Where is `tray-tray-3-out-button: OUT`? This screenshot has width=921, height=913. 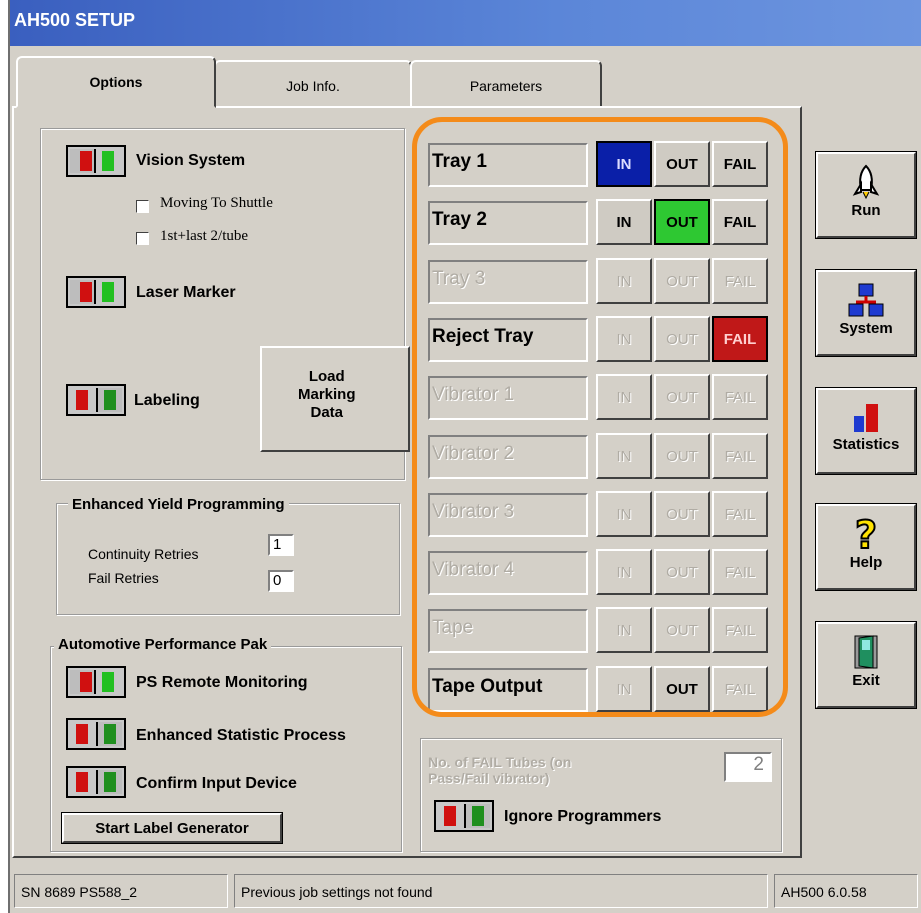 tray-tray-3-out-button: OUT is located at coordinates (682, 281).